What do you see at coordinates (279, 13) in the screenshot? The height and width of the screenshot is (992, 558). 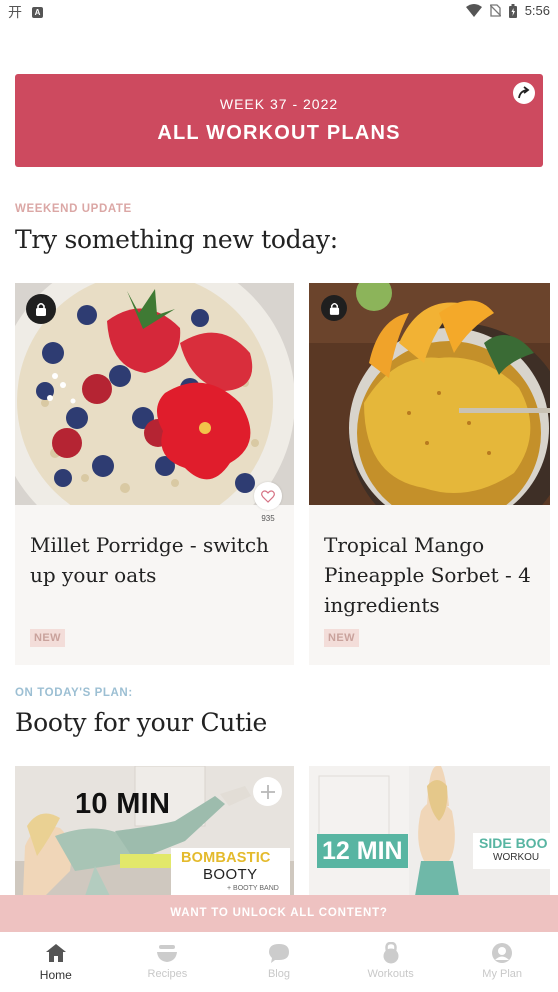 I see `status-bar: 开 A 5:56` at bounding box center [279, 13].